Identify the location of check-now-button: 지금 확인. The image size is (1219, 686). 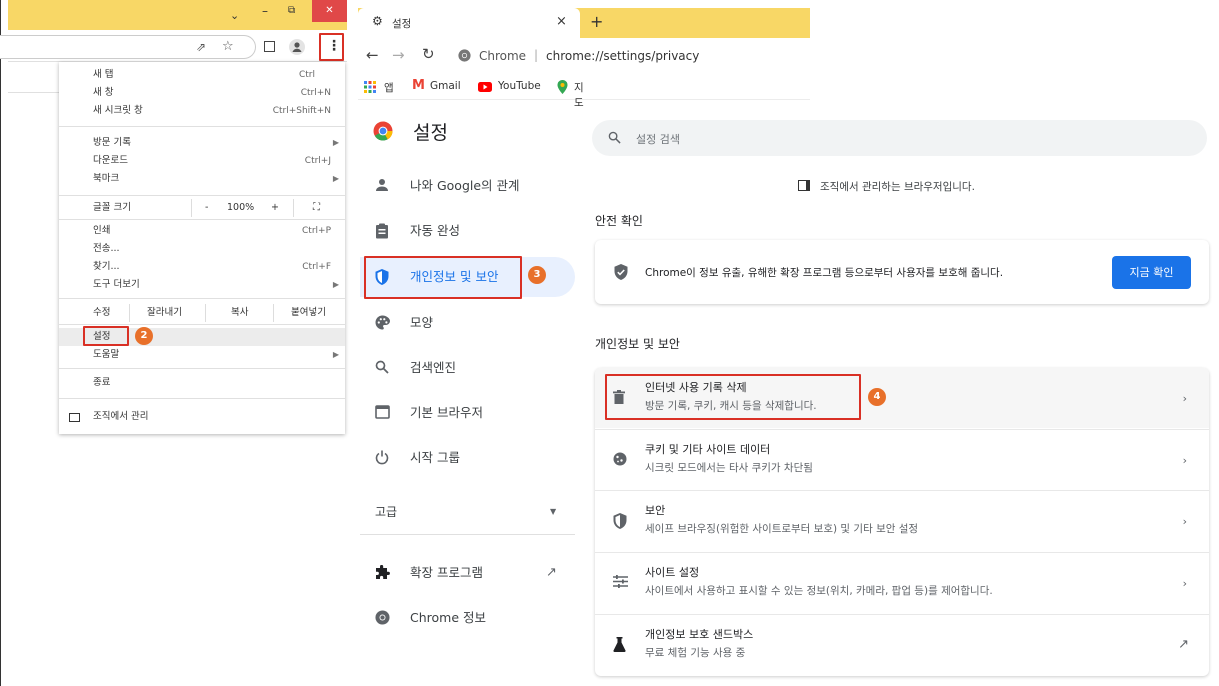
(1151, 272).